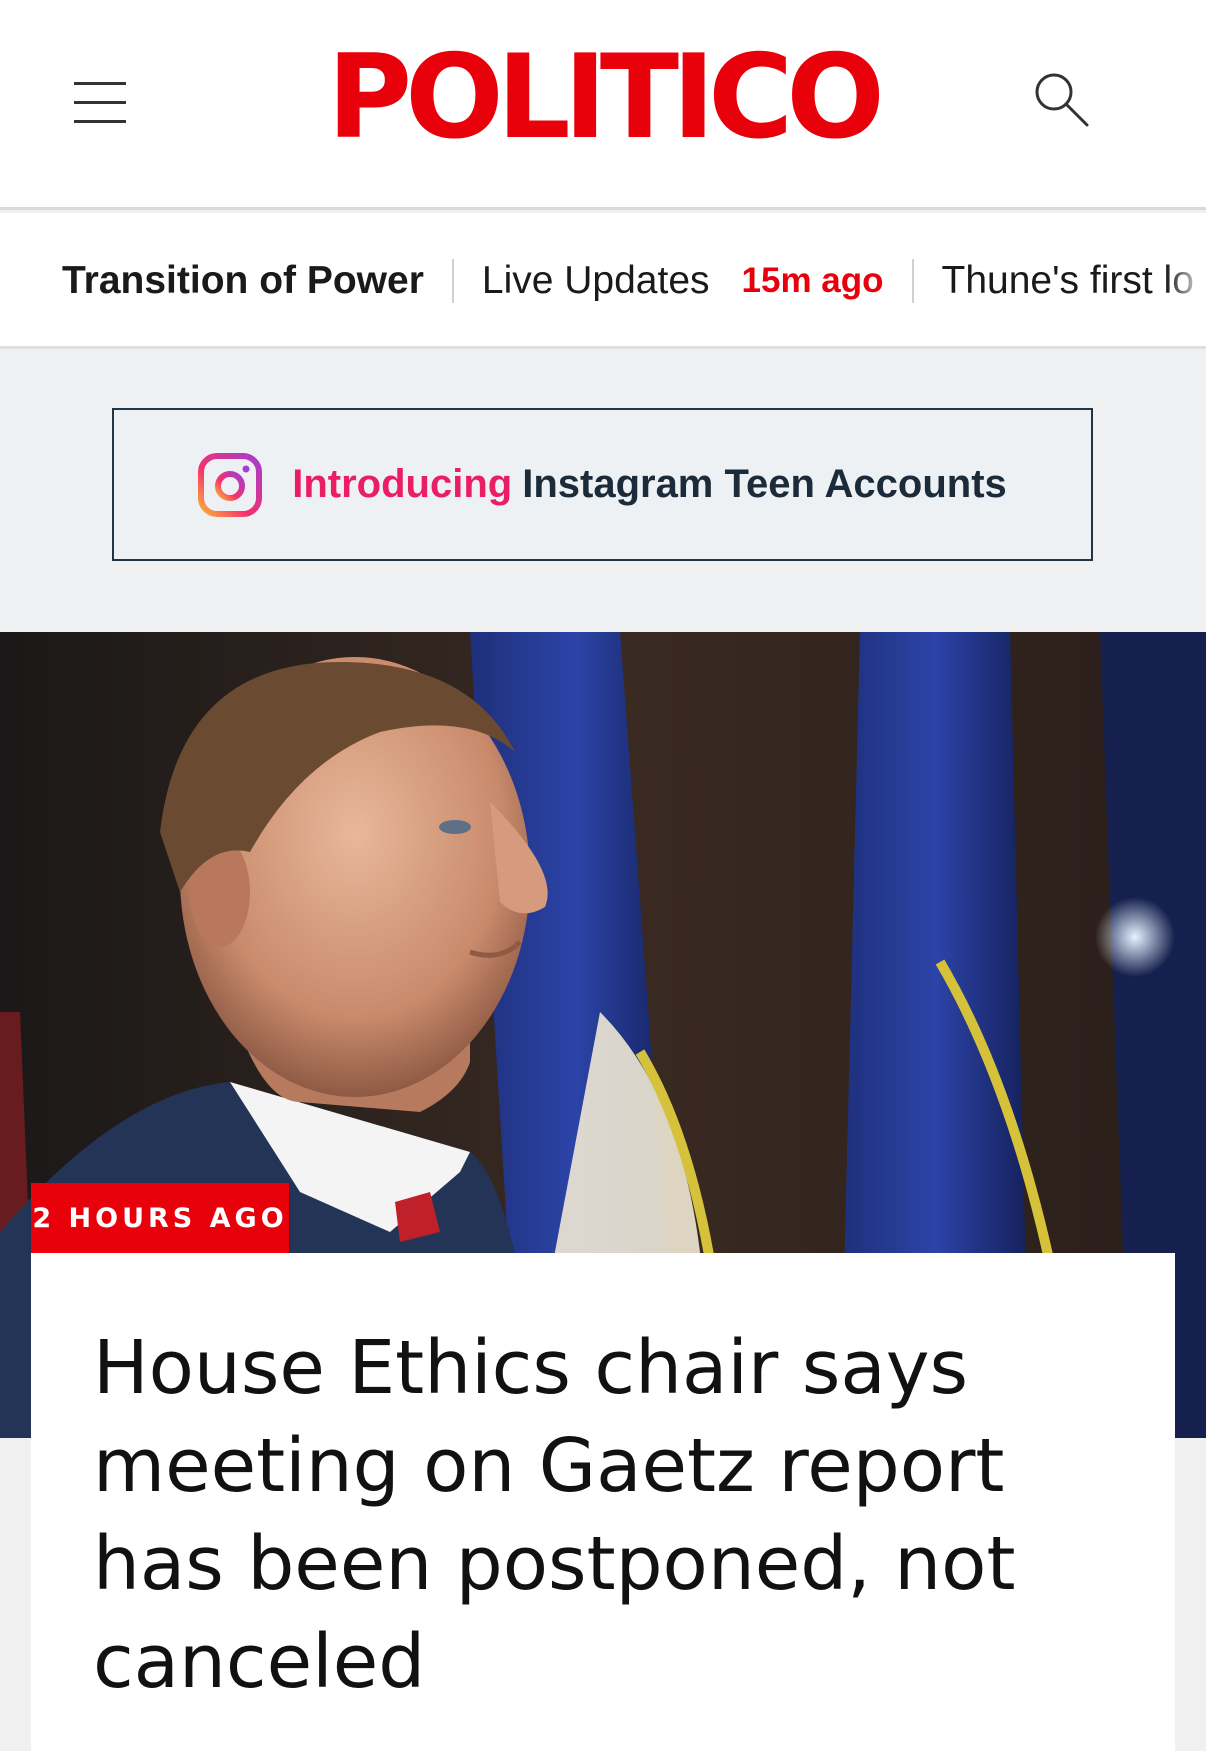 Image resolution: width=1206 pixels, height=1751 pixels. Describe the element at coordinates (160, 1218) in the screenshot. I see `article-timestamp-badge: 2 HOURS AGO` at that location.